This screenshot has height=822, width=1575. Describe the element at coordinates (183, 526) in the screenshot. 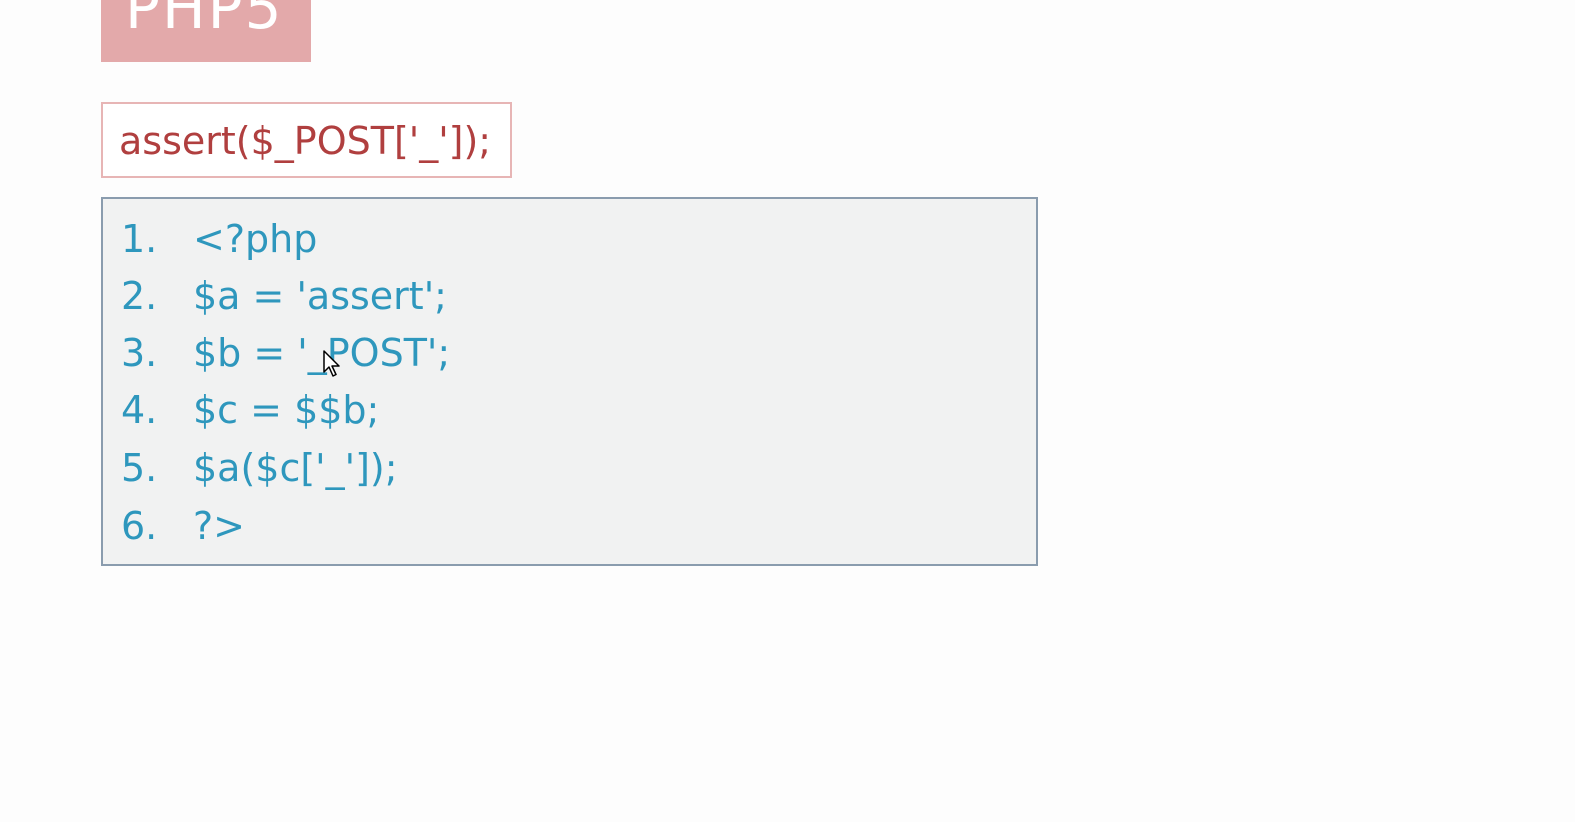

I see `code-line: 6. ?>` at that location.